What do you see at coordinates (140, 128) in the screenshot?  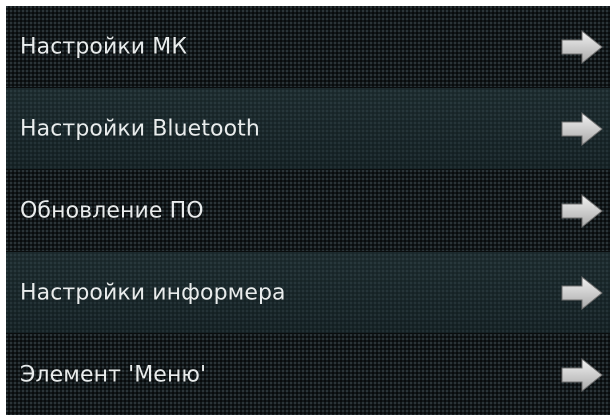 I see `menu-item-label: Настройки Bluetooth` at bounding box center [140, 128].